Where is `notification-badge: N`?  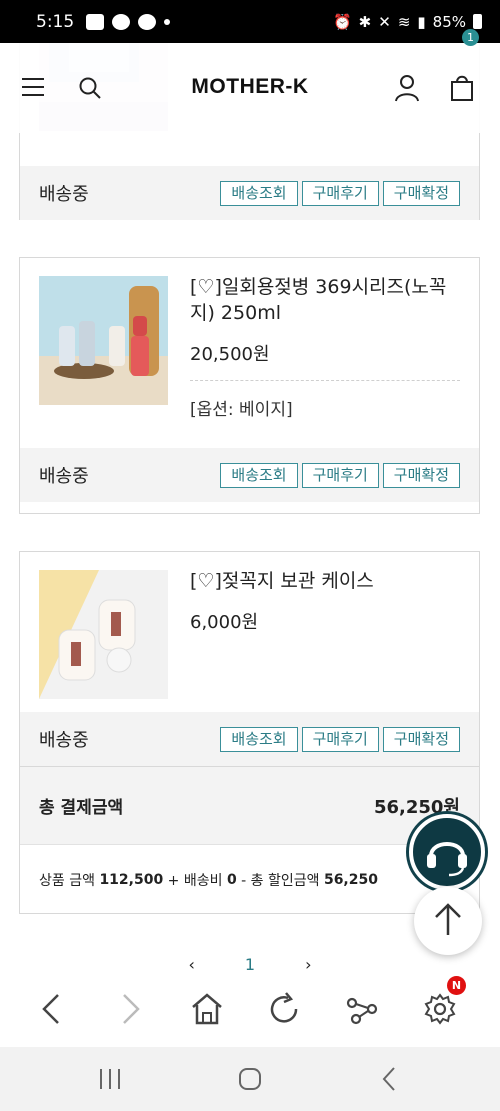
notification-badge: N is located at coordinates (456, 985).